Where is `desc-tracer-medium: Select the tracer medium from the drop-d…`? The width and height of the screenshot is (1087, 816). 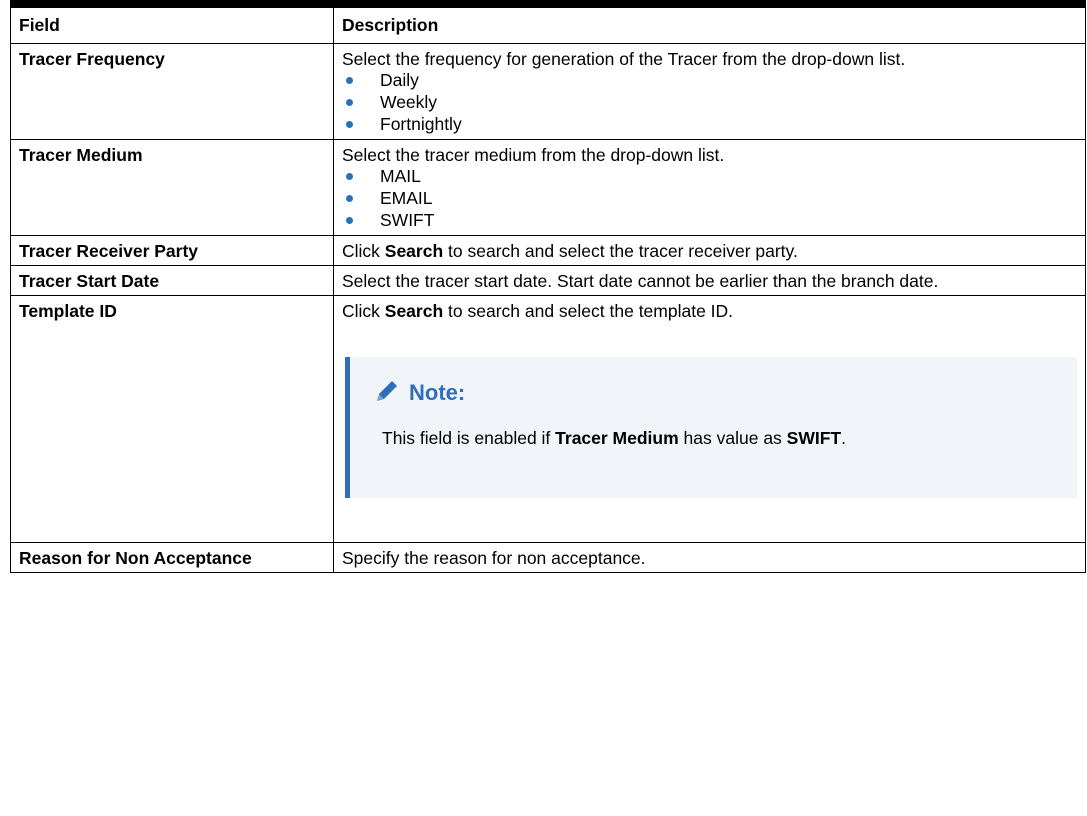
desc-tracer-medium: Select the tracer medium from the drop-d… is located at coordinates (709, 187).